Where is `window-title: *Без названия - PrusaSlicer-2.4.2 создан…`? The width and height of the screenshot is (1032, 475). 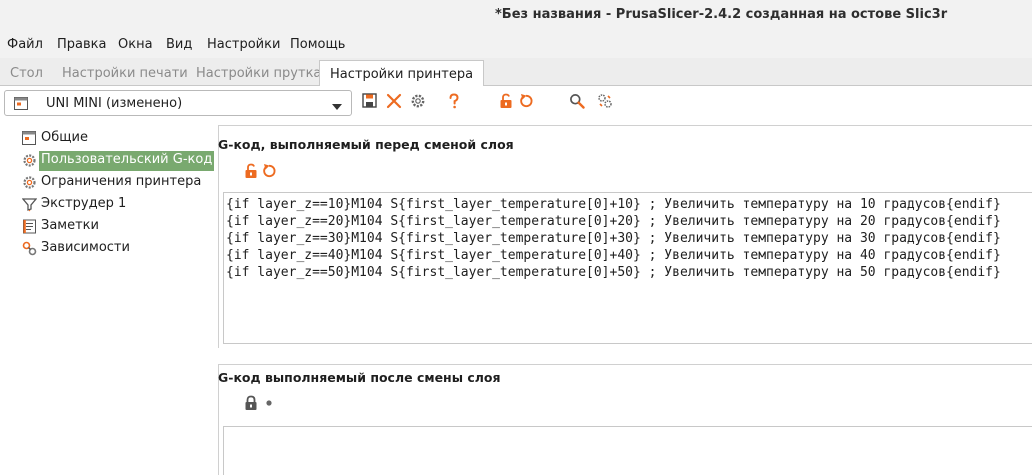 window-title: *Без названия - PrusaSlicer-2.4.2 создан… is located at coordinates (721, 14).